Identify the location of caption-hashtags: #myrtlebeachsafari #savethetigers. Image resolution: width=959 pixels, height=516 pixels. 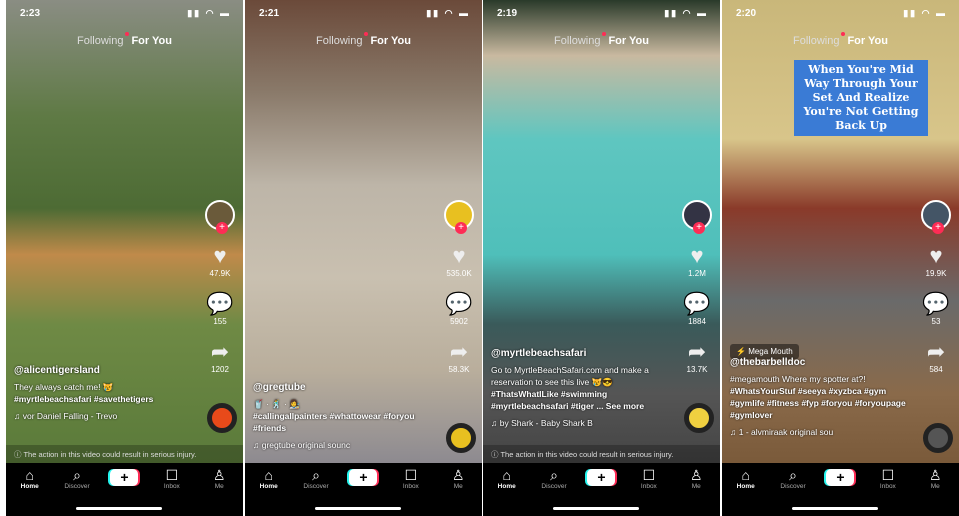
(105, 399).